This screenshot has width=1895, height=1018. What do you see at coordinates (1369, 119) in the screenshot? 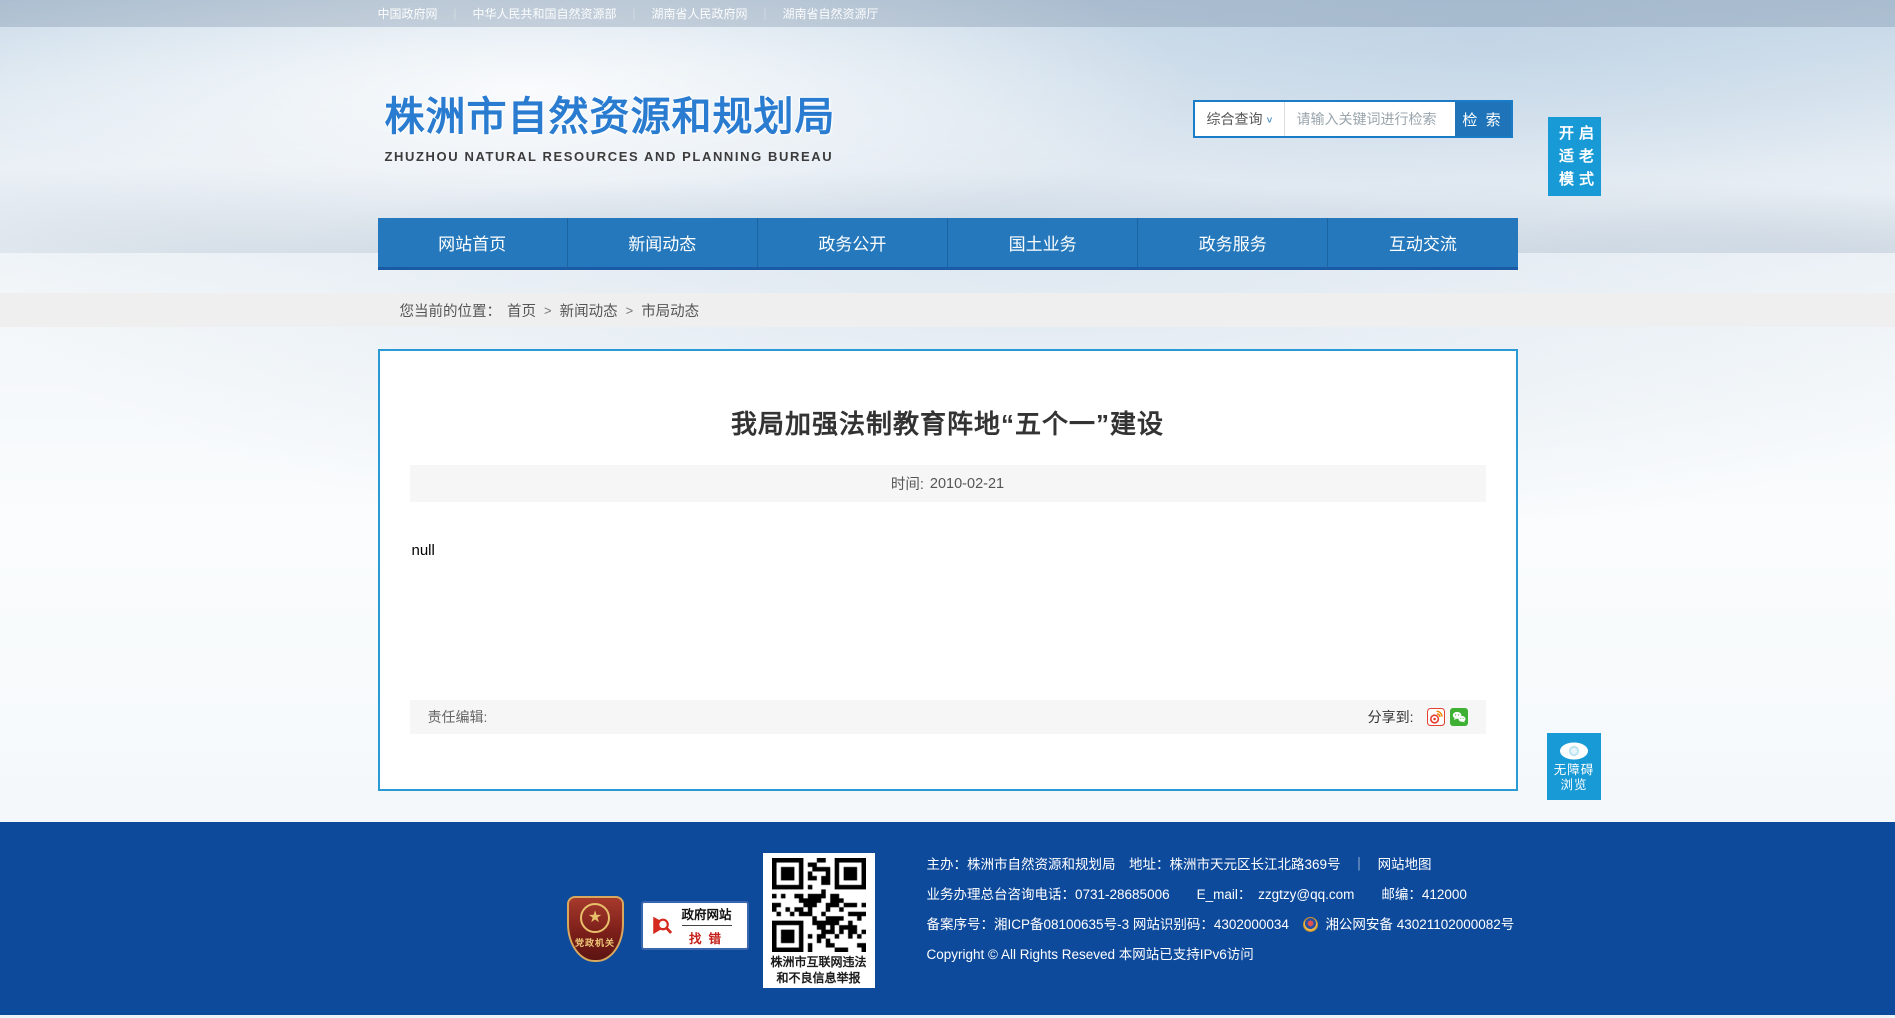
I see `search-input` at bounding box center [1369, 119].